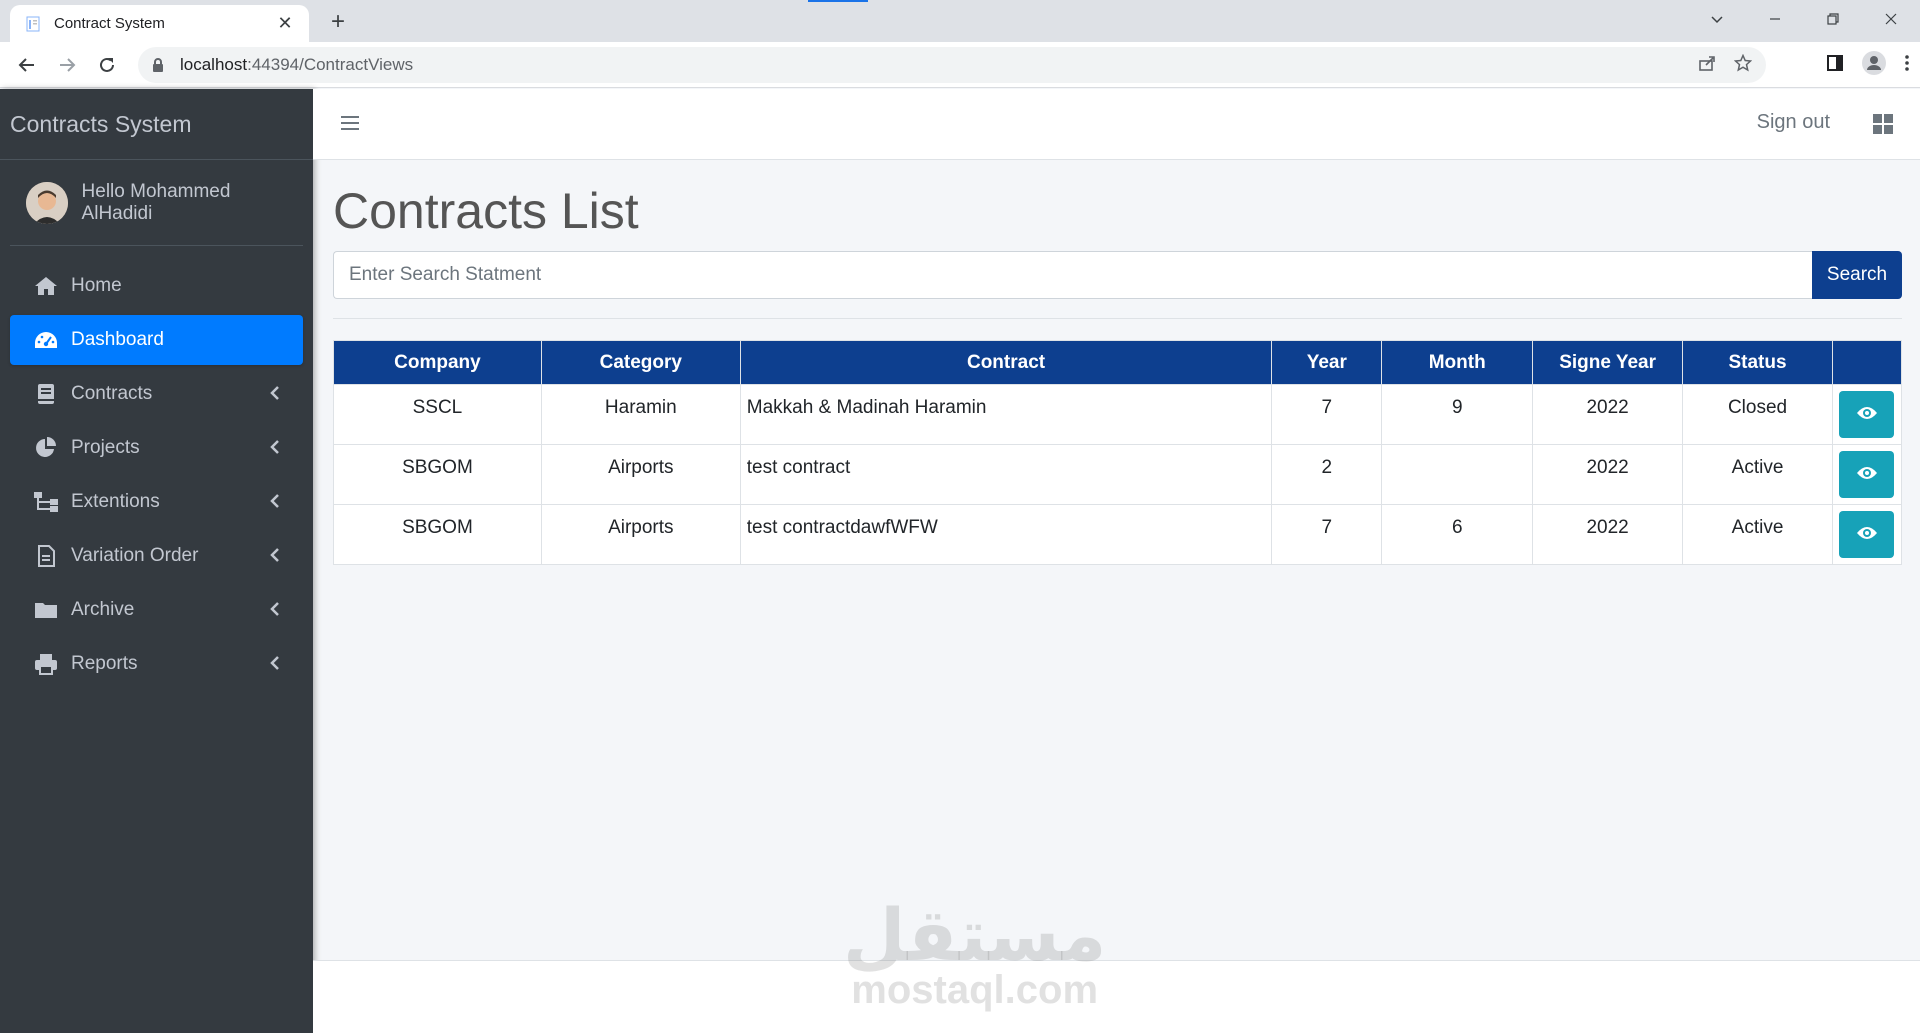 The height and width of the screenshot is (1033, 1920). What do you see at coordinates (1608, 362) in the screenshot?
I see `column-header-signe-year: Signe Year` at bounding box center [1608, 362].